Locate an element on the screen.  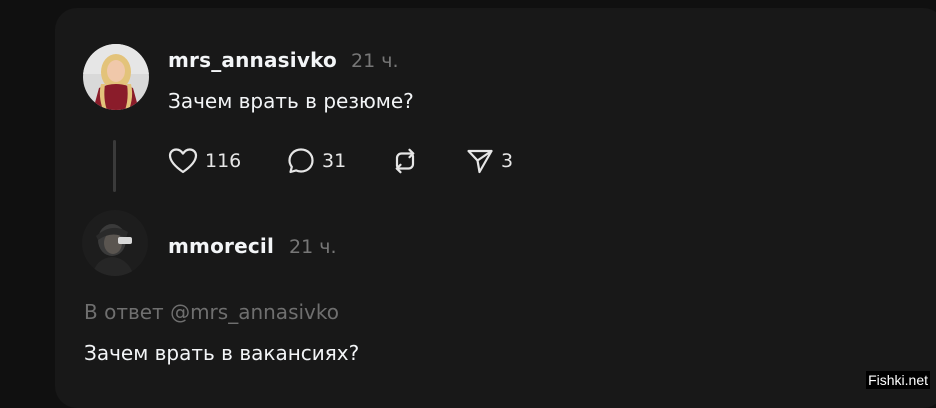
share-button: 3 is located at coordinates (489, 161).